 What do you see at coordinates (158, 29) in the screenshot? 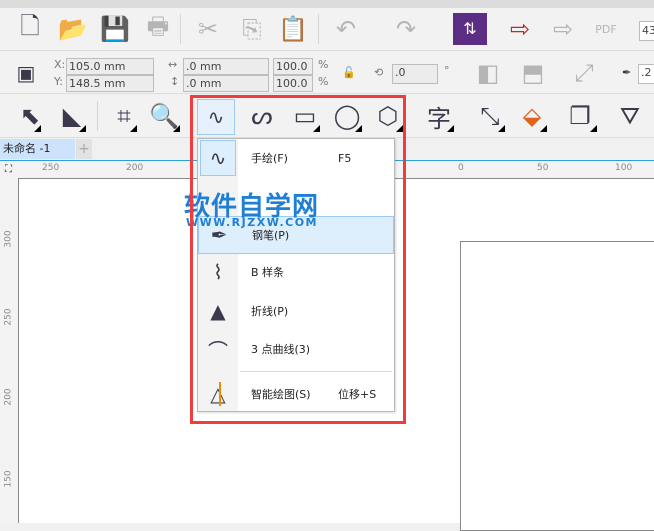
I see `print-icon: 🖶` at bounding box center [158, 29].